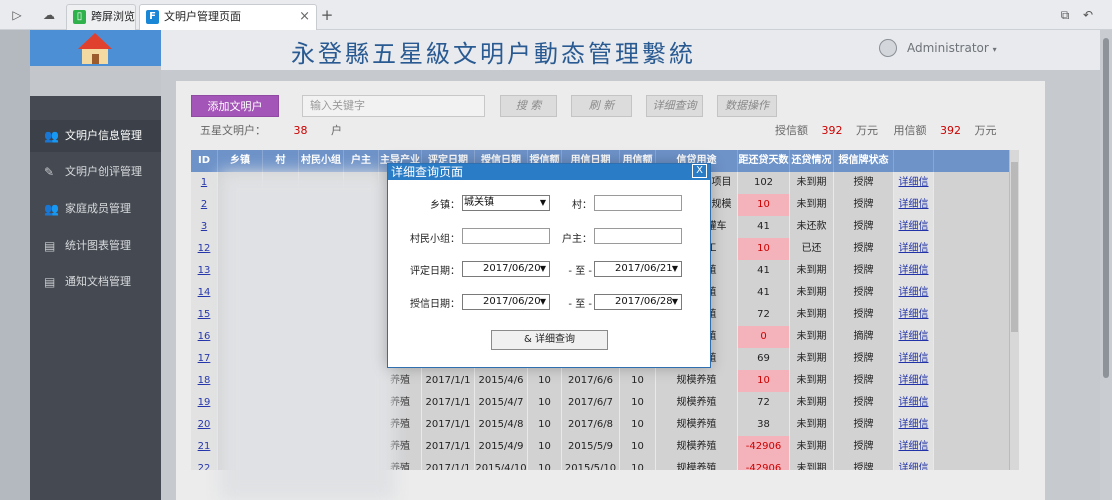  What do you see at coordinates (1014, 247) in the screenshot?
I see `table-scrollbar-thumb` at bounding box center [1014, 247].